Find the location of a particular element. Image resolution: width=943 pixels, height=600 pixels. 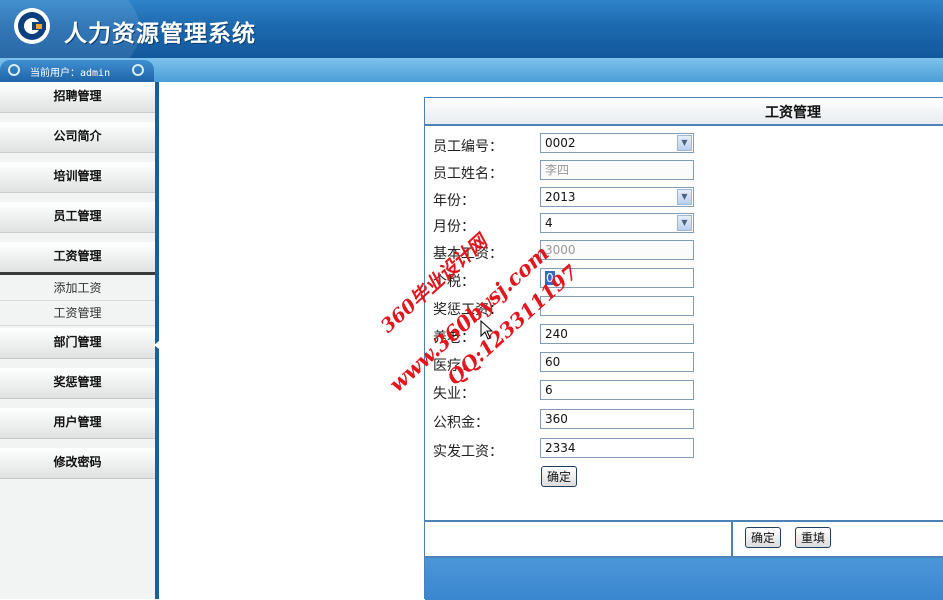

menu-rewards-penalties: 奖惩管理 is located at coordinates (77, 383).